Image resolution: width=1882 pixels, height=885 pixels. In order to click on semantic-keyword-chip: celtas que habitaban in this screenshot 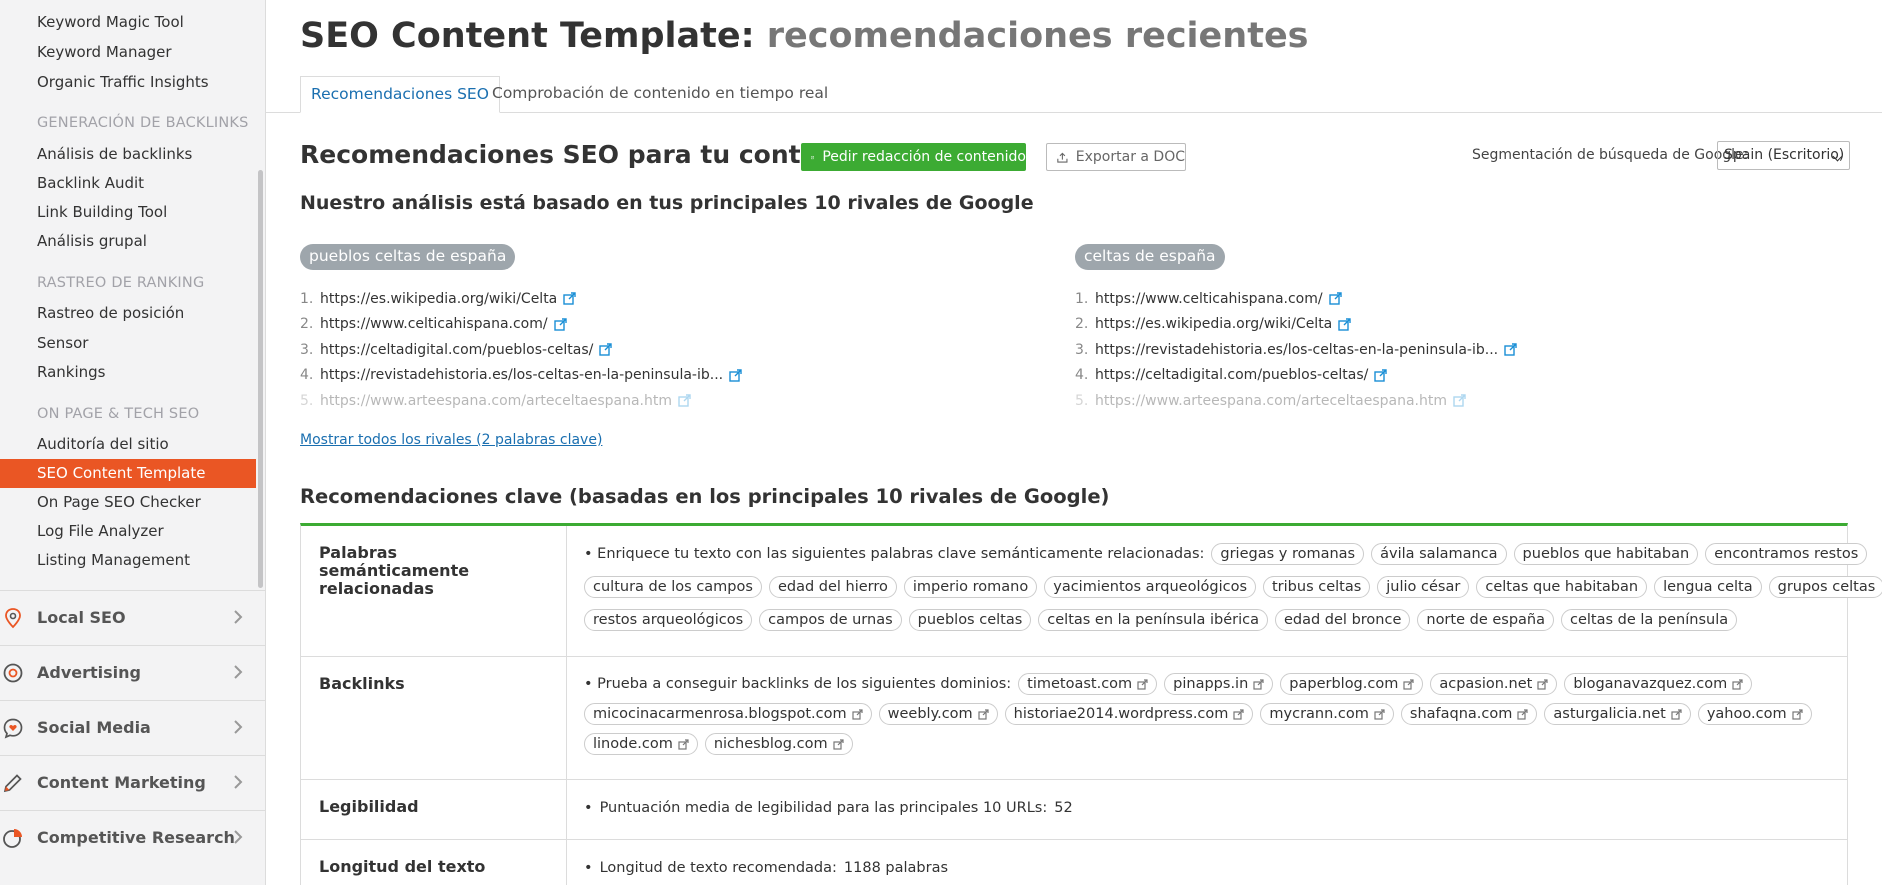, I will do `click(1562, 587)`.